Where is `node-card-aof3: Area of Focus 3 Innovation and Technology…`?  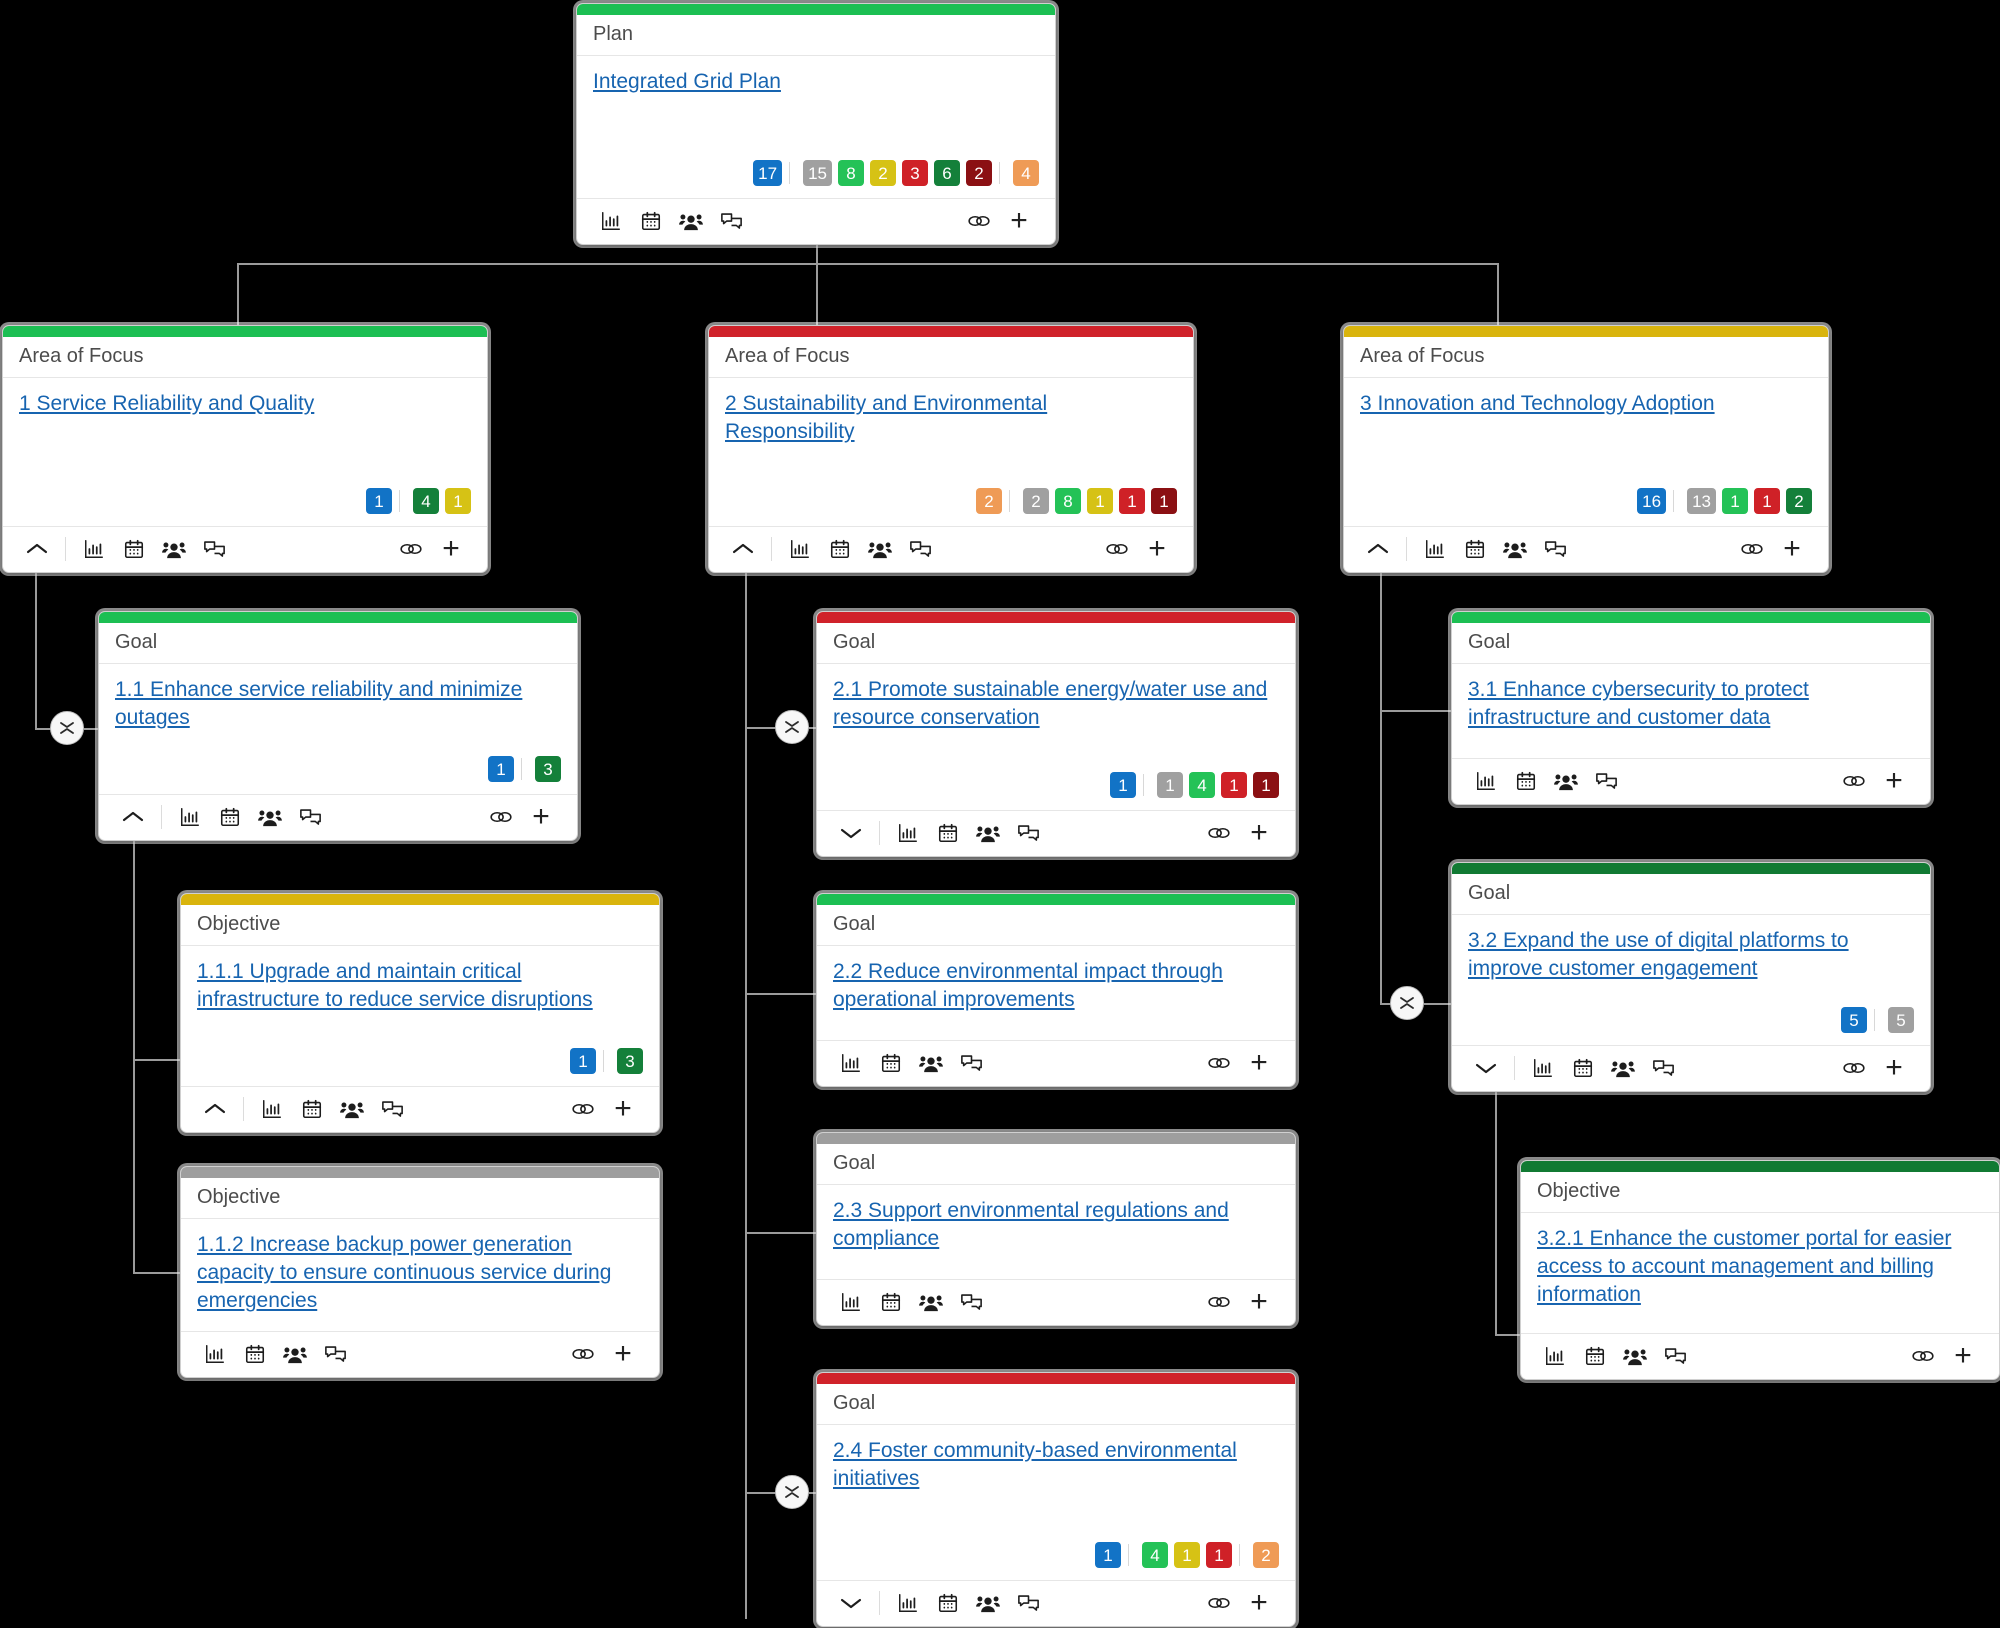
node-card-aof3: Area of Focus 3 Innovation and Technology… is located at coordinates (1586, 449).